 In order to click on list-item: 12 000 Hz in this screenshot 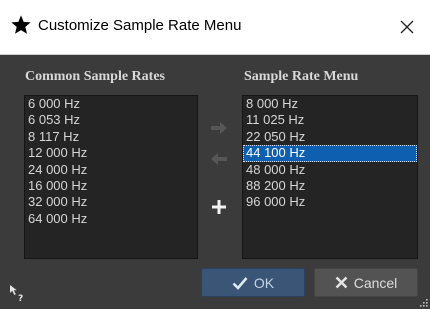, I will do `click(111, 153)`.